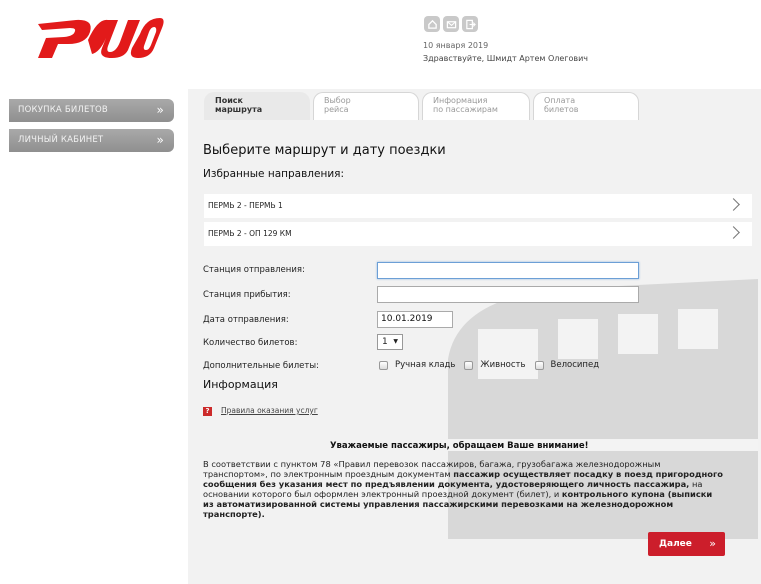  I want to click on dropdown-arrow-icon: ▼, so click(395, 341).